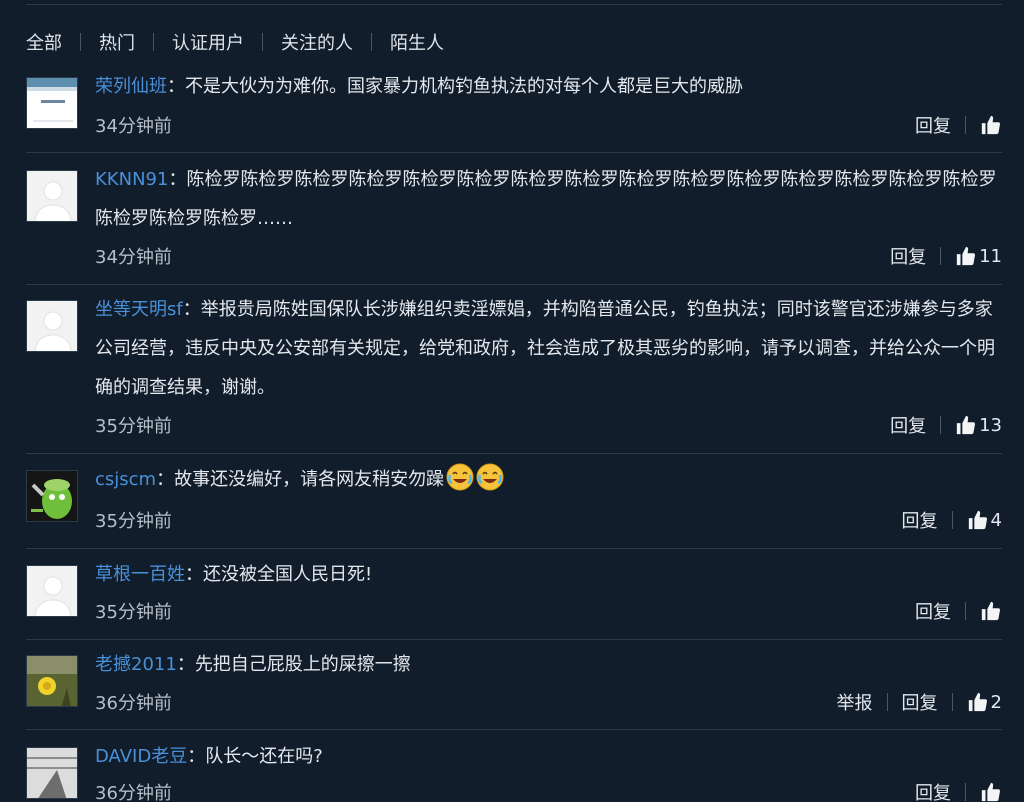 The image size is (1024, 802). I want to click on like-button: 11, so click(978, 256).